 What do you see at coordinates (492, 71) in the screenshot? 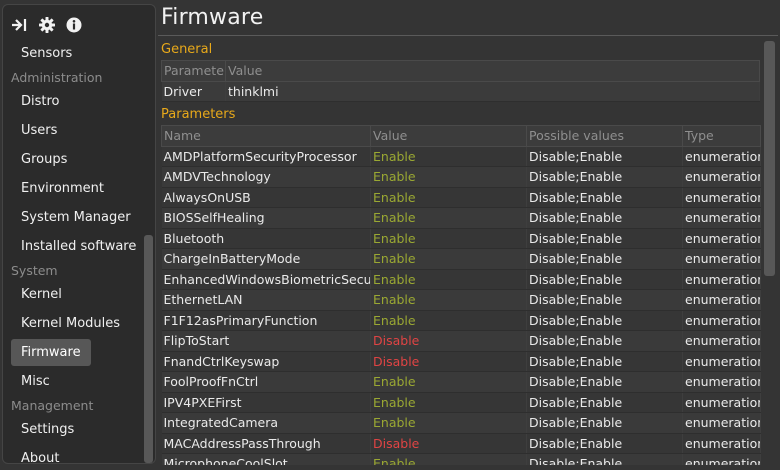
I see `general-column-header: Value` at bounding box center [492, 71].